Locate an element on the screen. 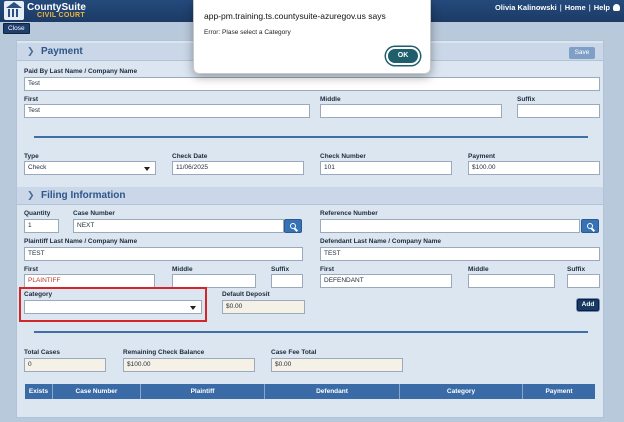 Image resolution: width=624 pixels, height=422 pixels. column-header-exists: Exists is located at coordinates (39, 391).